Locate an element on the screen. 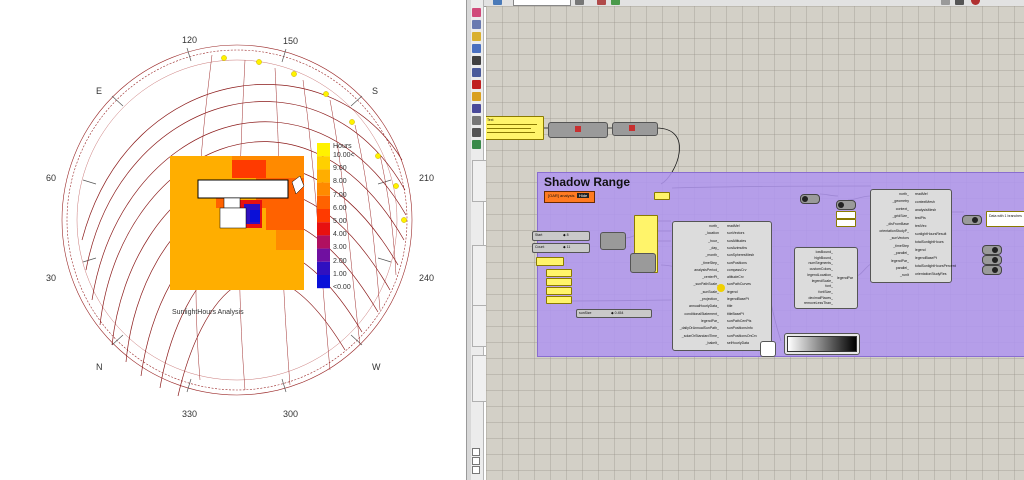 This screenshot has width=1024, height=480. component-port: contextMesh is located at coordinates (925, 202).